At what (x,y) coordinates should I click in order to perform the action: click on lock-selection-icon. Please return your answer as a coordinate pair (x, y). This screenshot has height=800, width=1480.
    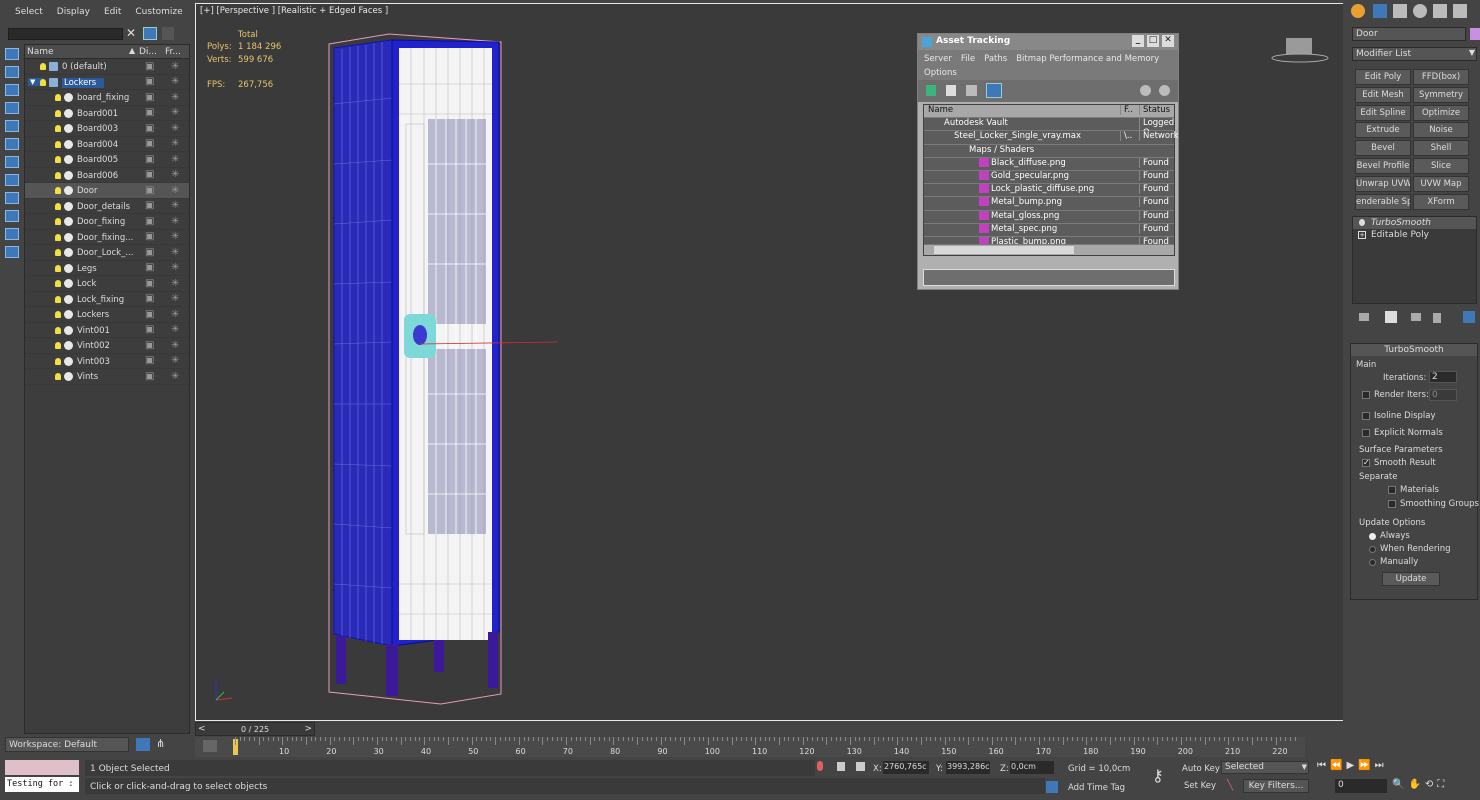
    Looking at the image, I should click on (841, 766).